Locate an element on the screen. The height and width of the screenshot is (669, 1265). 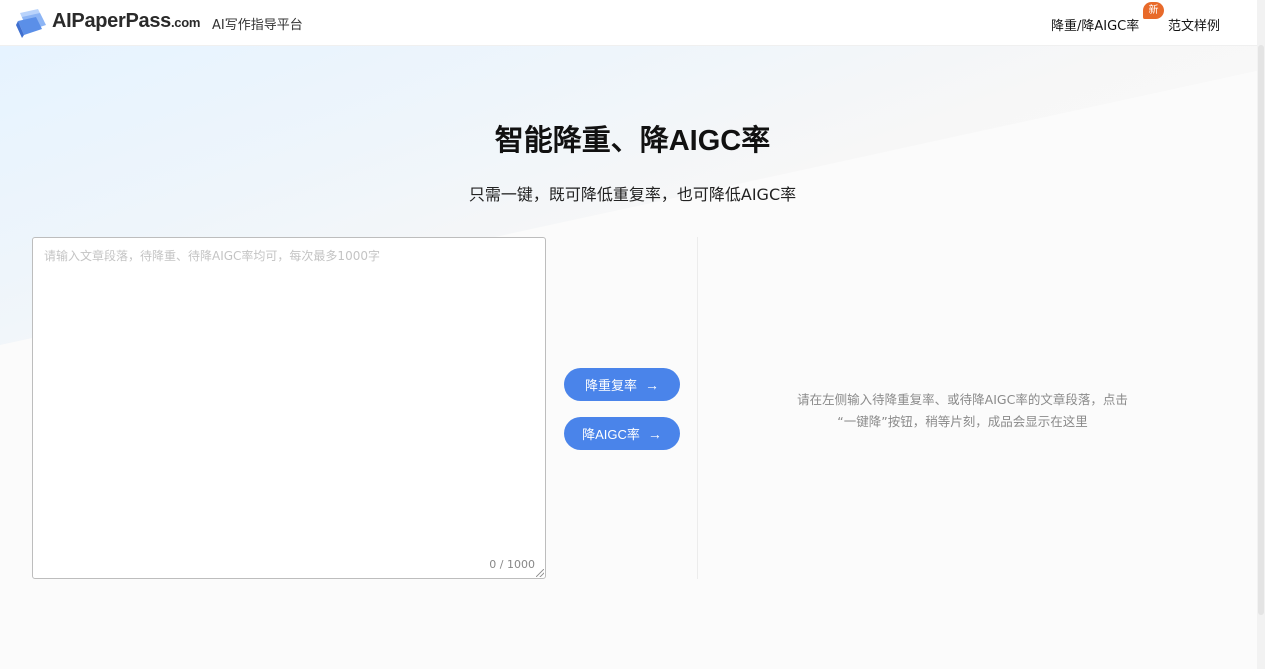
paper-logo-icon is located at coordinates (32, 23).